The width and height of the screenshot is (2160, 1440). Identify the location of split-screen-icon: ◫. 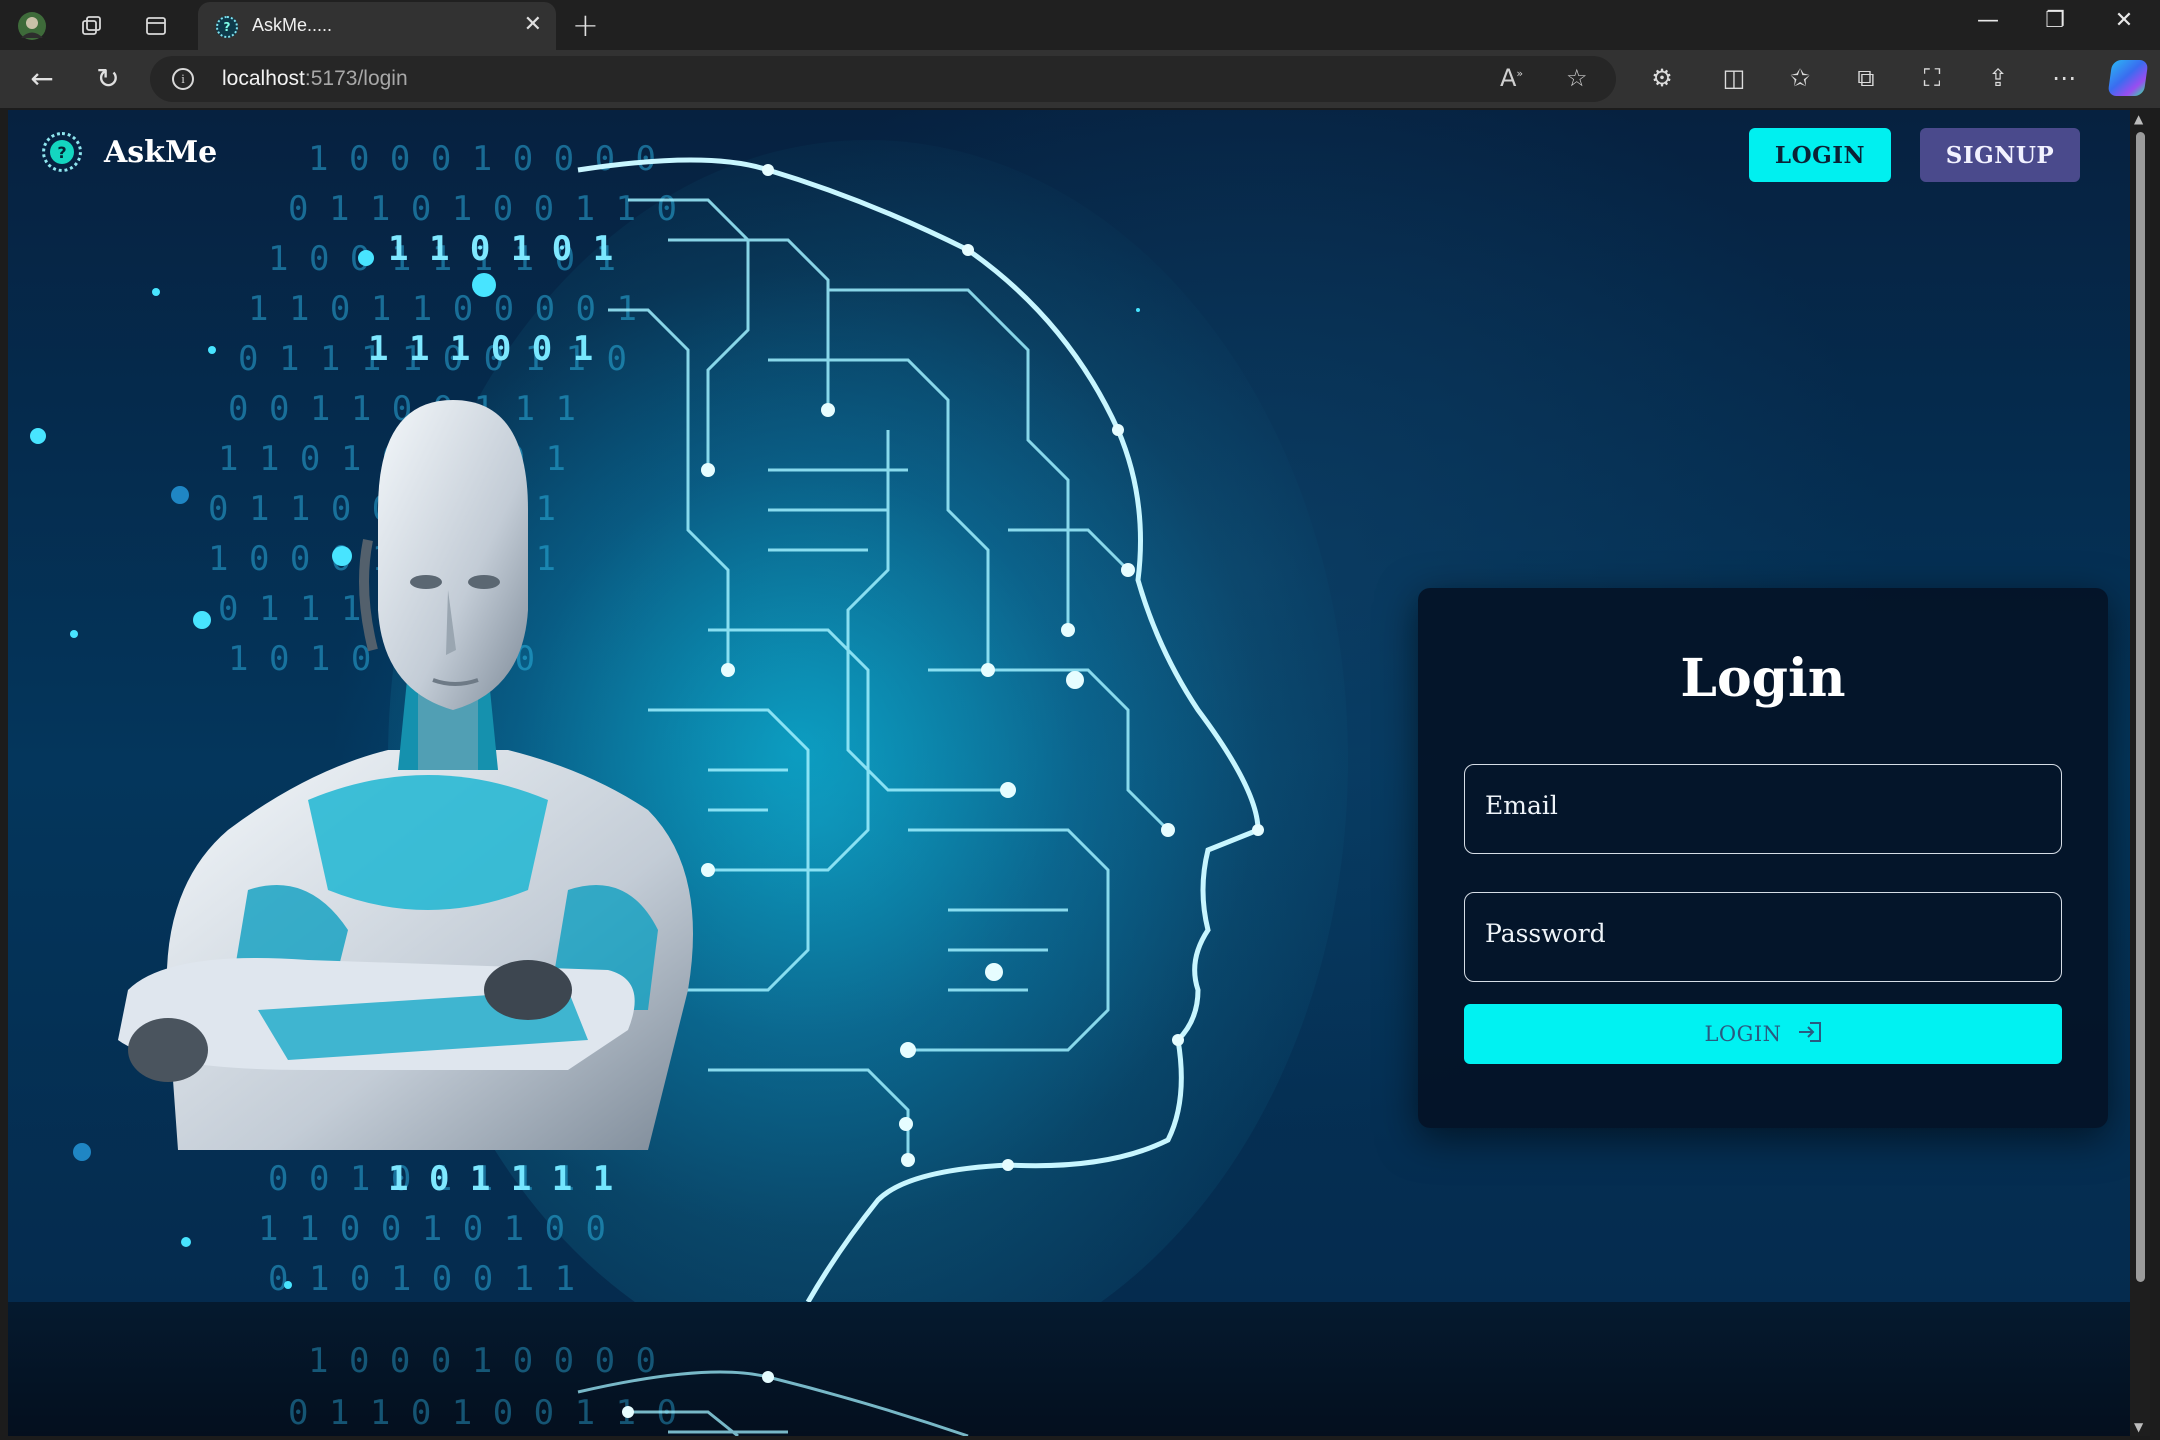
(1734, 78).